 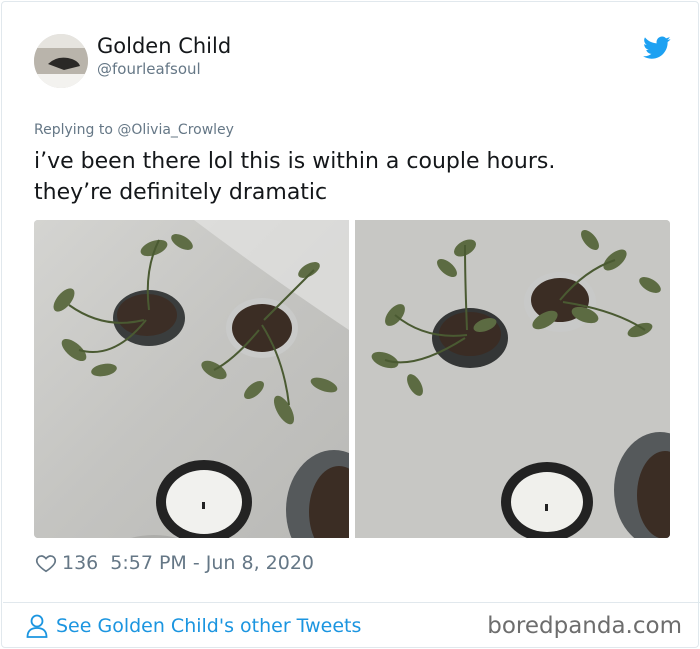 I want to click on author-avatar, so click(x=61, y=61).